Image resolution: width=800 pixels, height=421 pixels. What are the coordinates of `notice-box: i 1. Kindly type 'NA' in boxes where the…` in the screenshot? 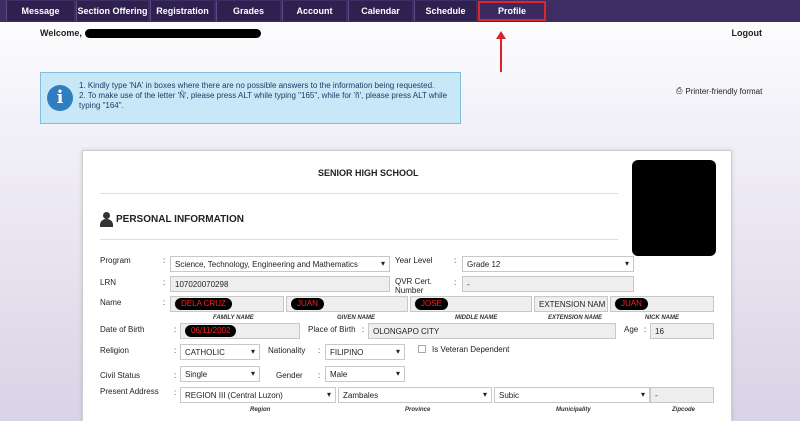 It's located at (250, 98).